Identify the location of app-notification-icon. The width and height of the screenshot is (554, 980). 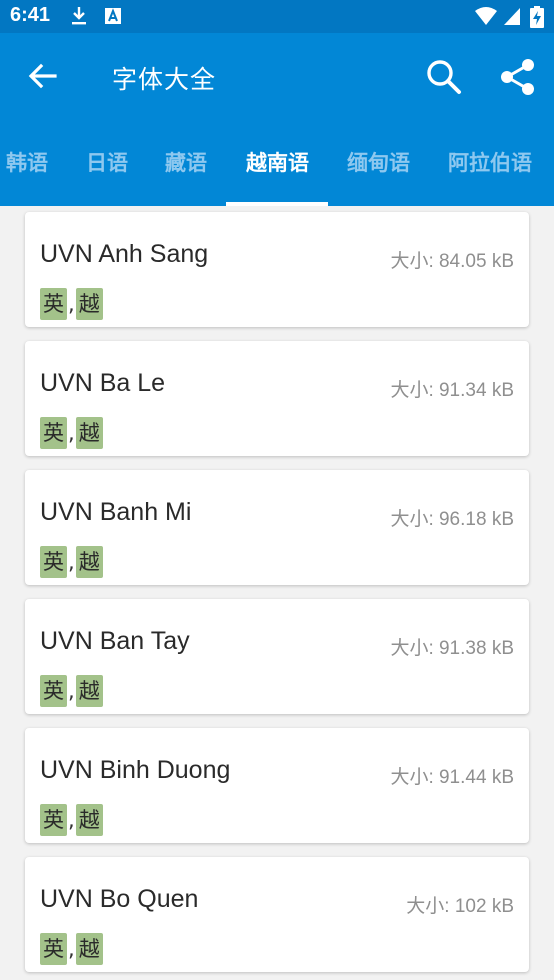
(113, 18).